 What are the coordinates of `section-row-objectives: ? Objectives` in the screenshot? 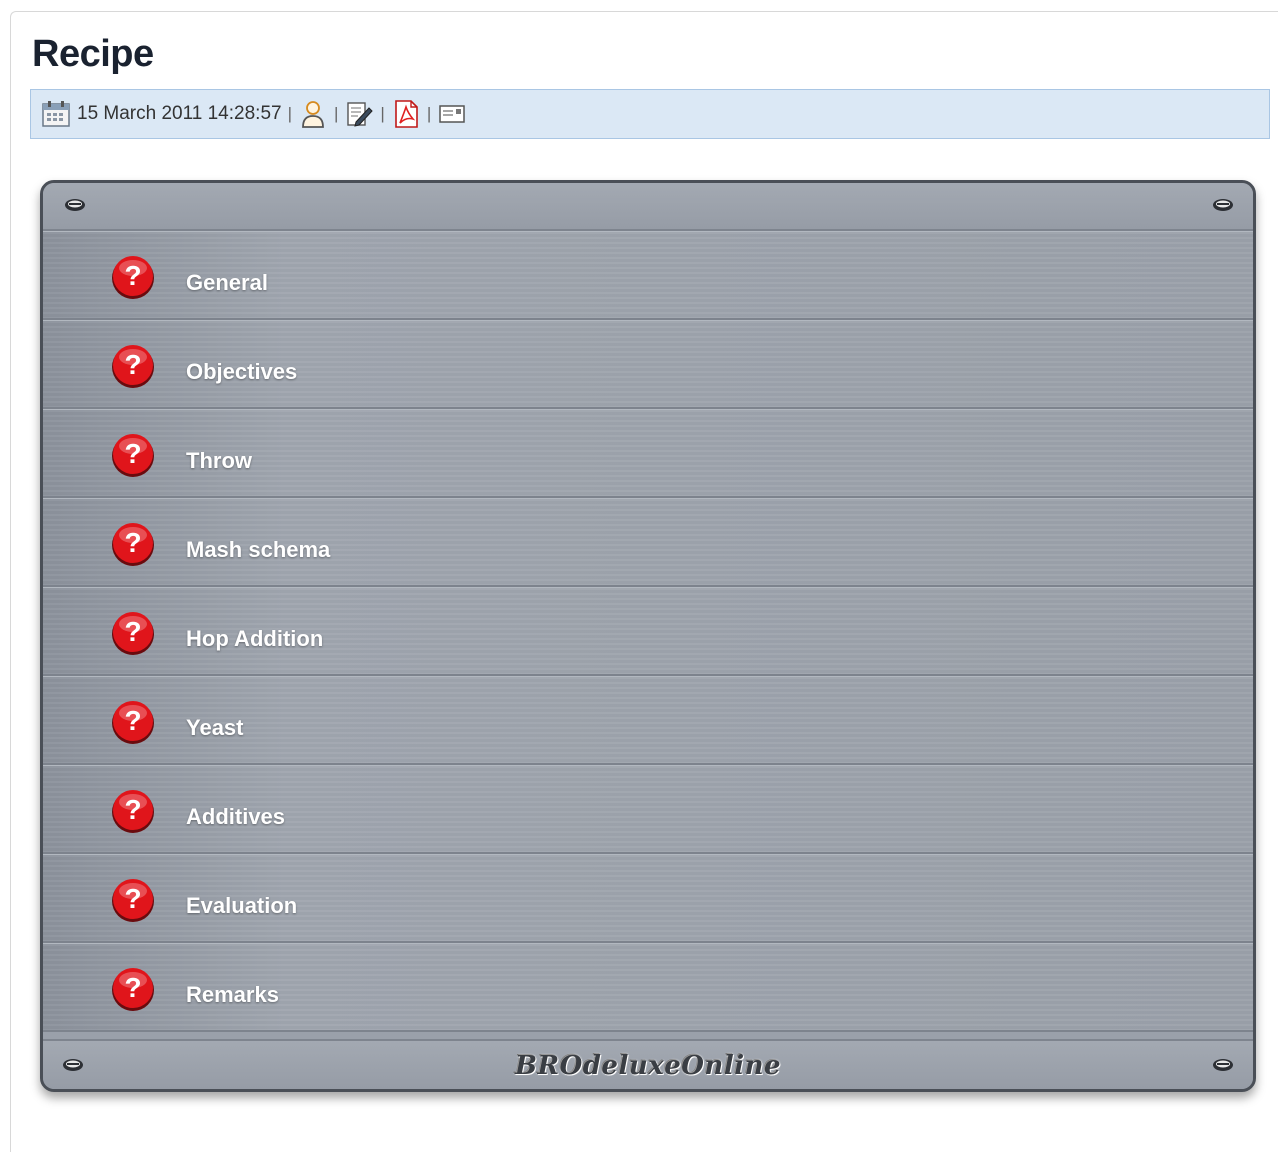 It's located at (648, 364).